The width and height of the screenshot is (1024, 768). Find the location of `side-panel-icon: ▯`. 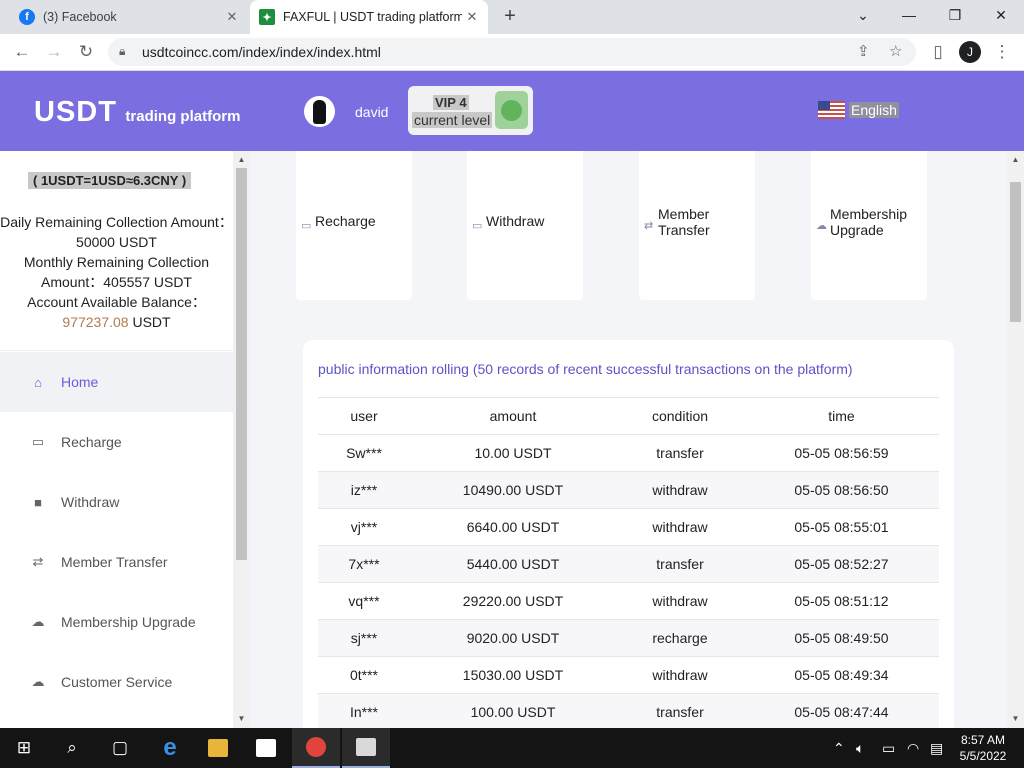

side-panel-icon: ▯ is located at coordinates (938, 52).